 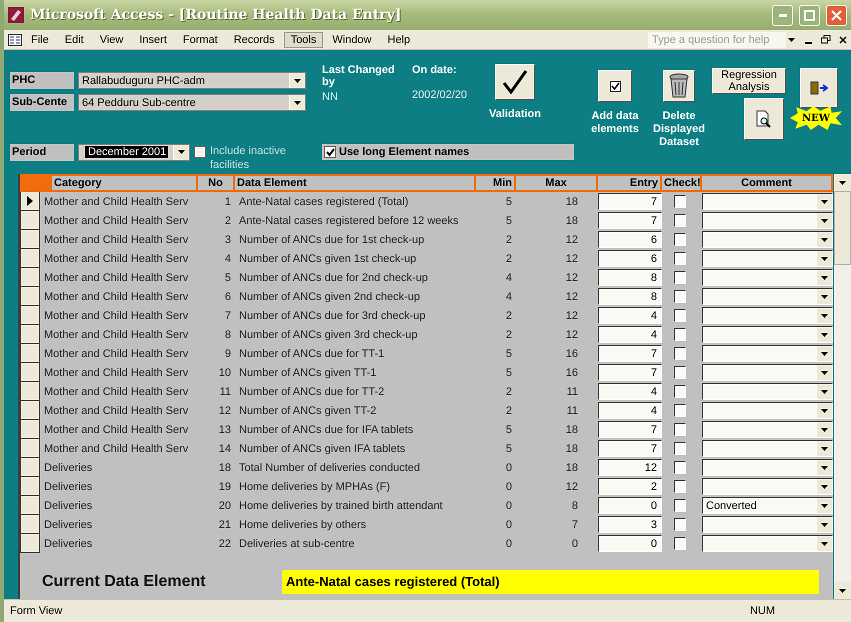 I want to click on menu-item: Window, so click(x=351, y=40).